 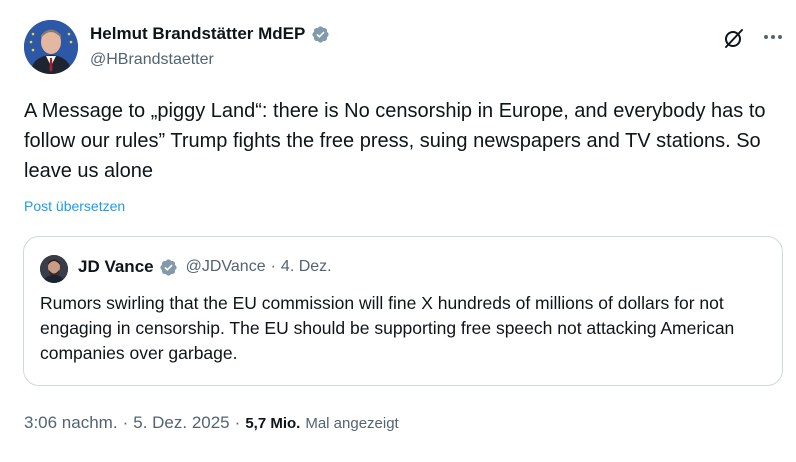 What do you see at coordinates (152, 60) in the screenshot?
I see `author-handle: @HBrandstaetter` at bounding box center [152, 60].